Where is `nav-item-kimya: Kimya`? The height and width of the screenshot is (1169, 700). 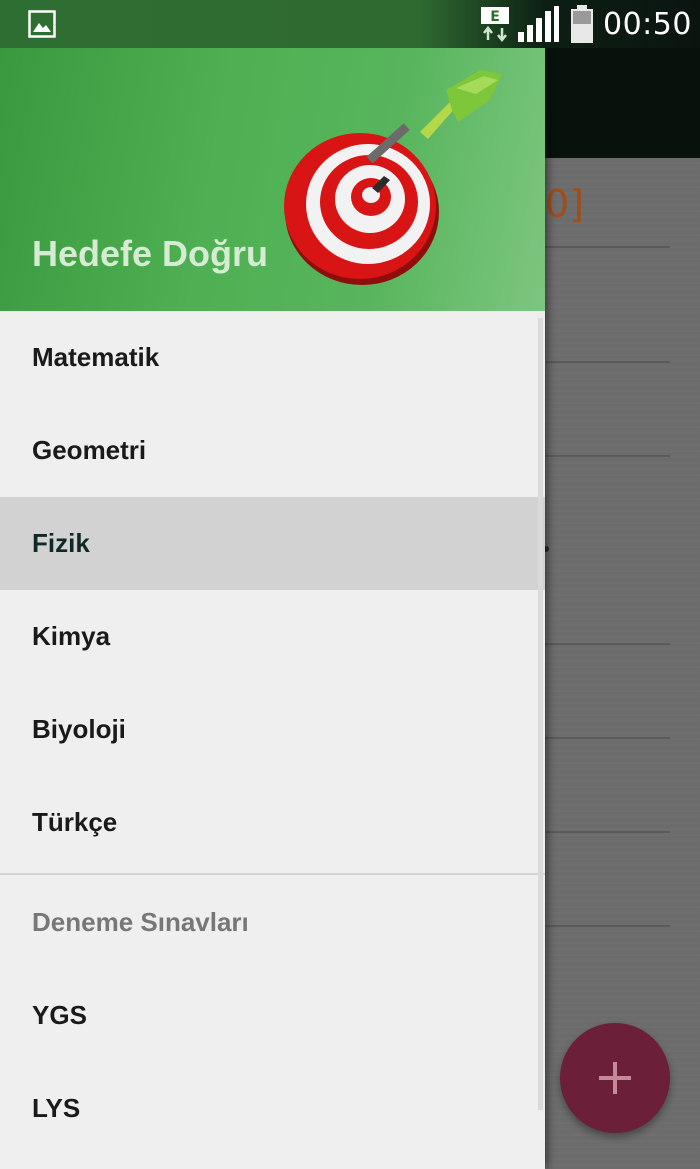 nav-item-kimya: Kimya is located at coordinates (272, 636).